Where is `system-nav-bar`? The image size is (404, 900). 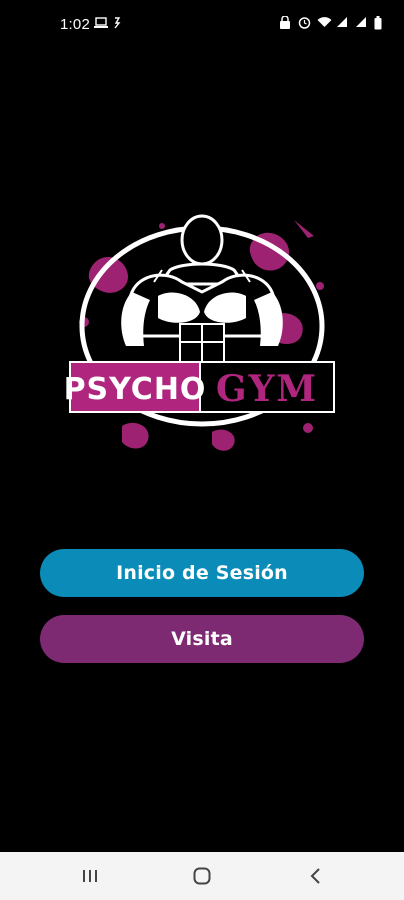
system-nav-bar is located at coordinates (202, 876).